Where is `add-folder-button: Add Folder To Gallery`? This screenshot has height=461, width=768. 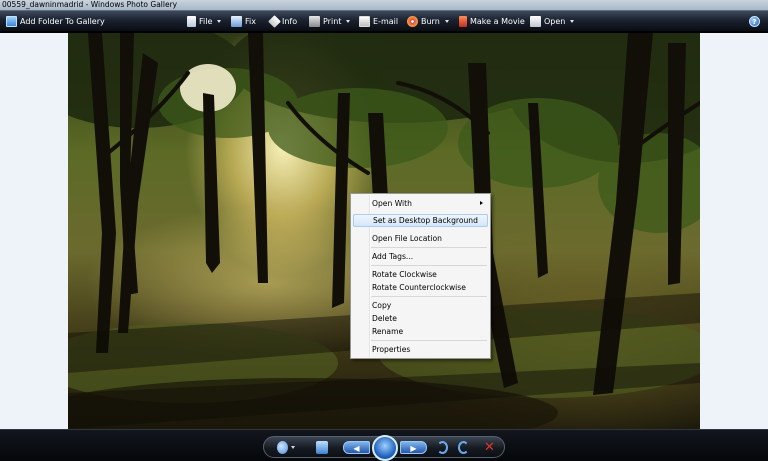
add-folder-button: Add Folder To Gallery is located at coordinates (55, 21).